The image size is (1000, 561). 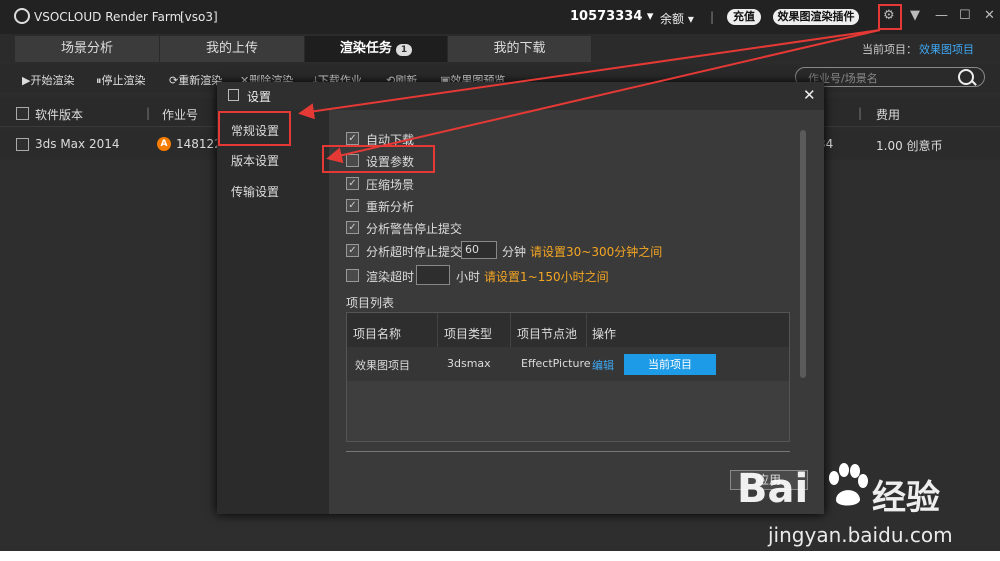 I want to click on hours-unit: 小时, so click(x=468, y=277).